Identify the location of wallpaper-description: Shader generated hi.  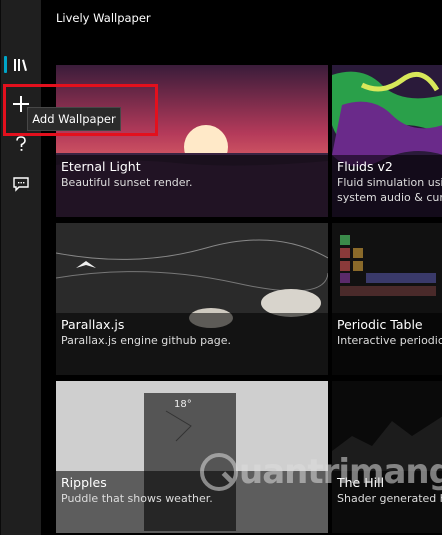
(389, 498).